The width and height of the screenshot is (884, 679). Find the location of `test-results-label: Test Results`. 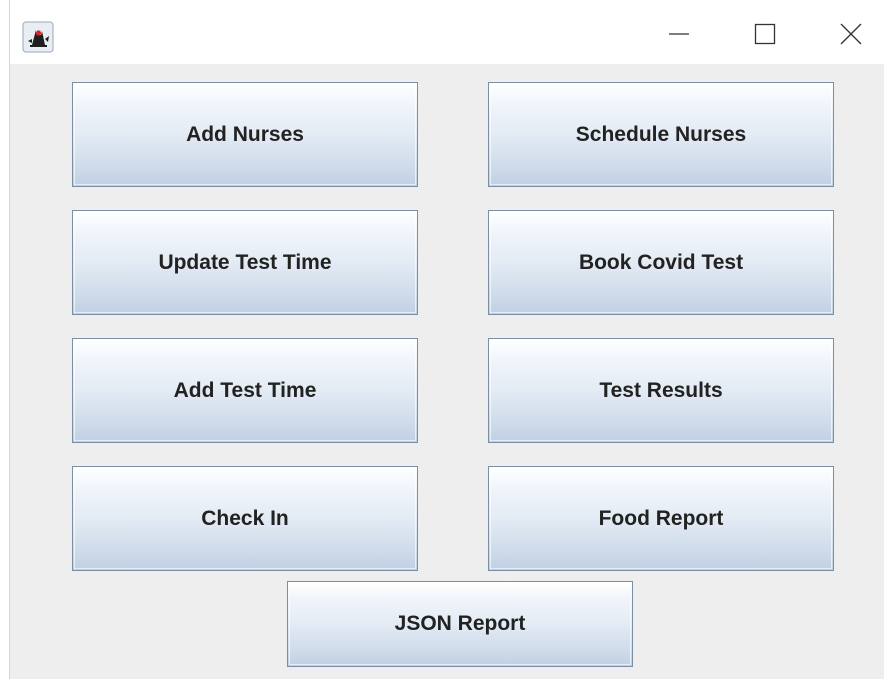

test-results-label: Test Results is located at coordinates (661, 390).